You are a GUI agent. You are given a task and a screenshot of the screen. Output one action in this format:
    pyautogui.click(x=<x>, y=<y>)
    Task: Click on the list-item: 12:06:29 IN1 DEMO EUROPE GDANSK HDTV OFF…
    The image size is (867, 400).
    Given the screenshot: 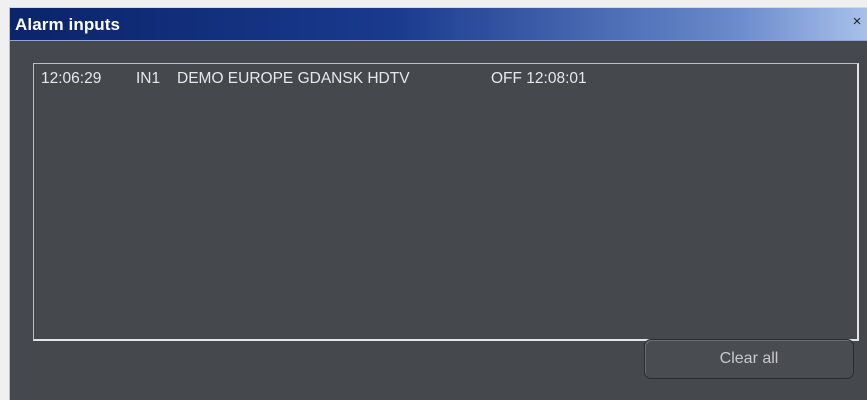 What is the action you would take?
    pyautogui.click(x=314, y=79)
    